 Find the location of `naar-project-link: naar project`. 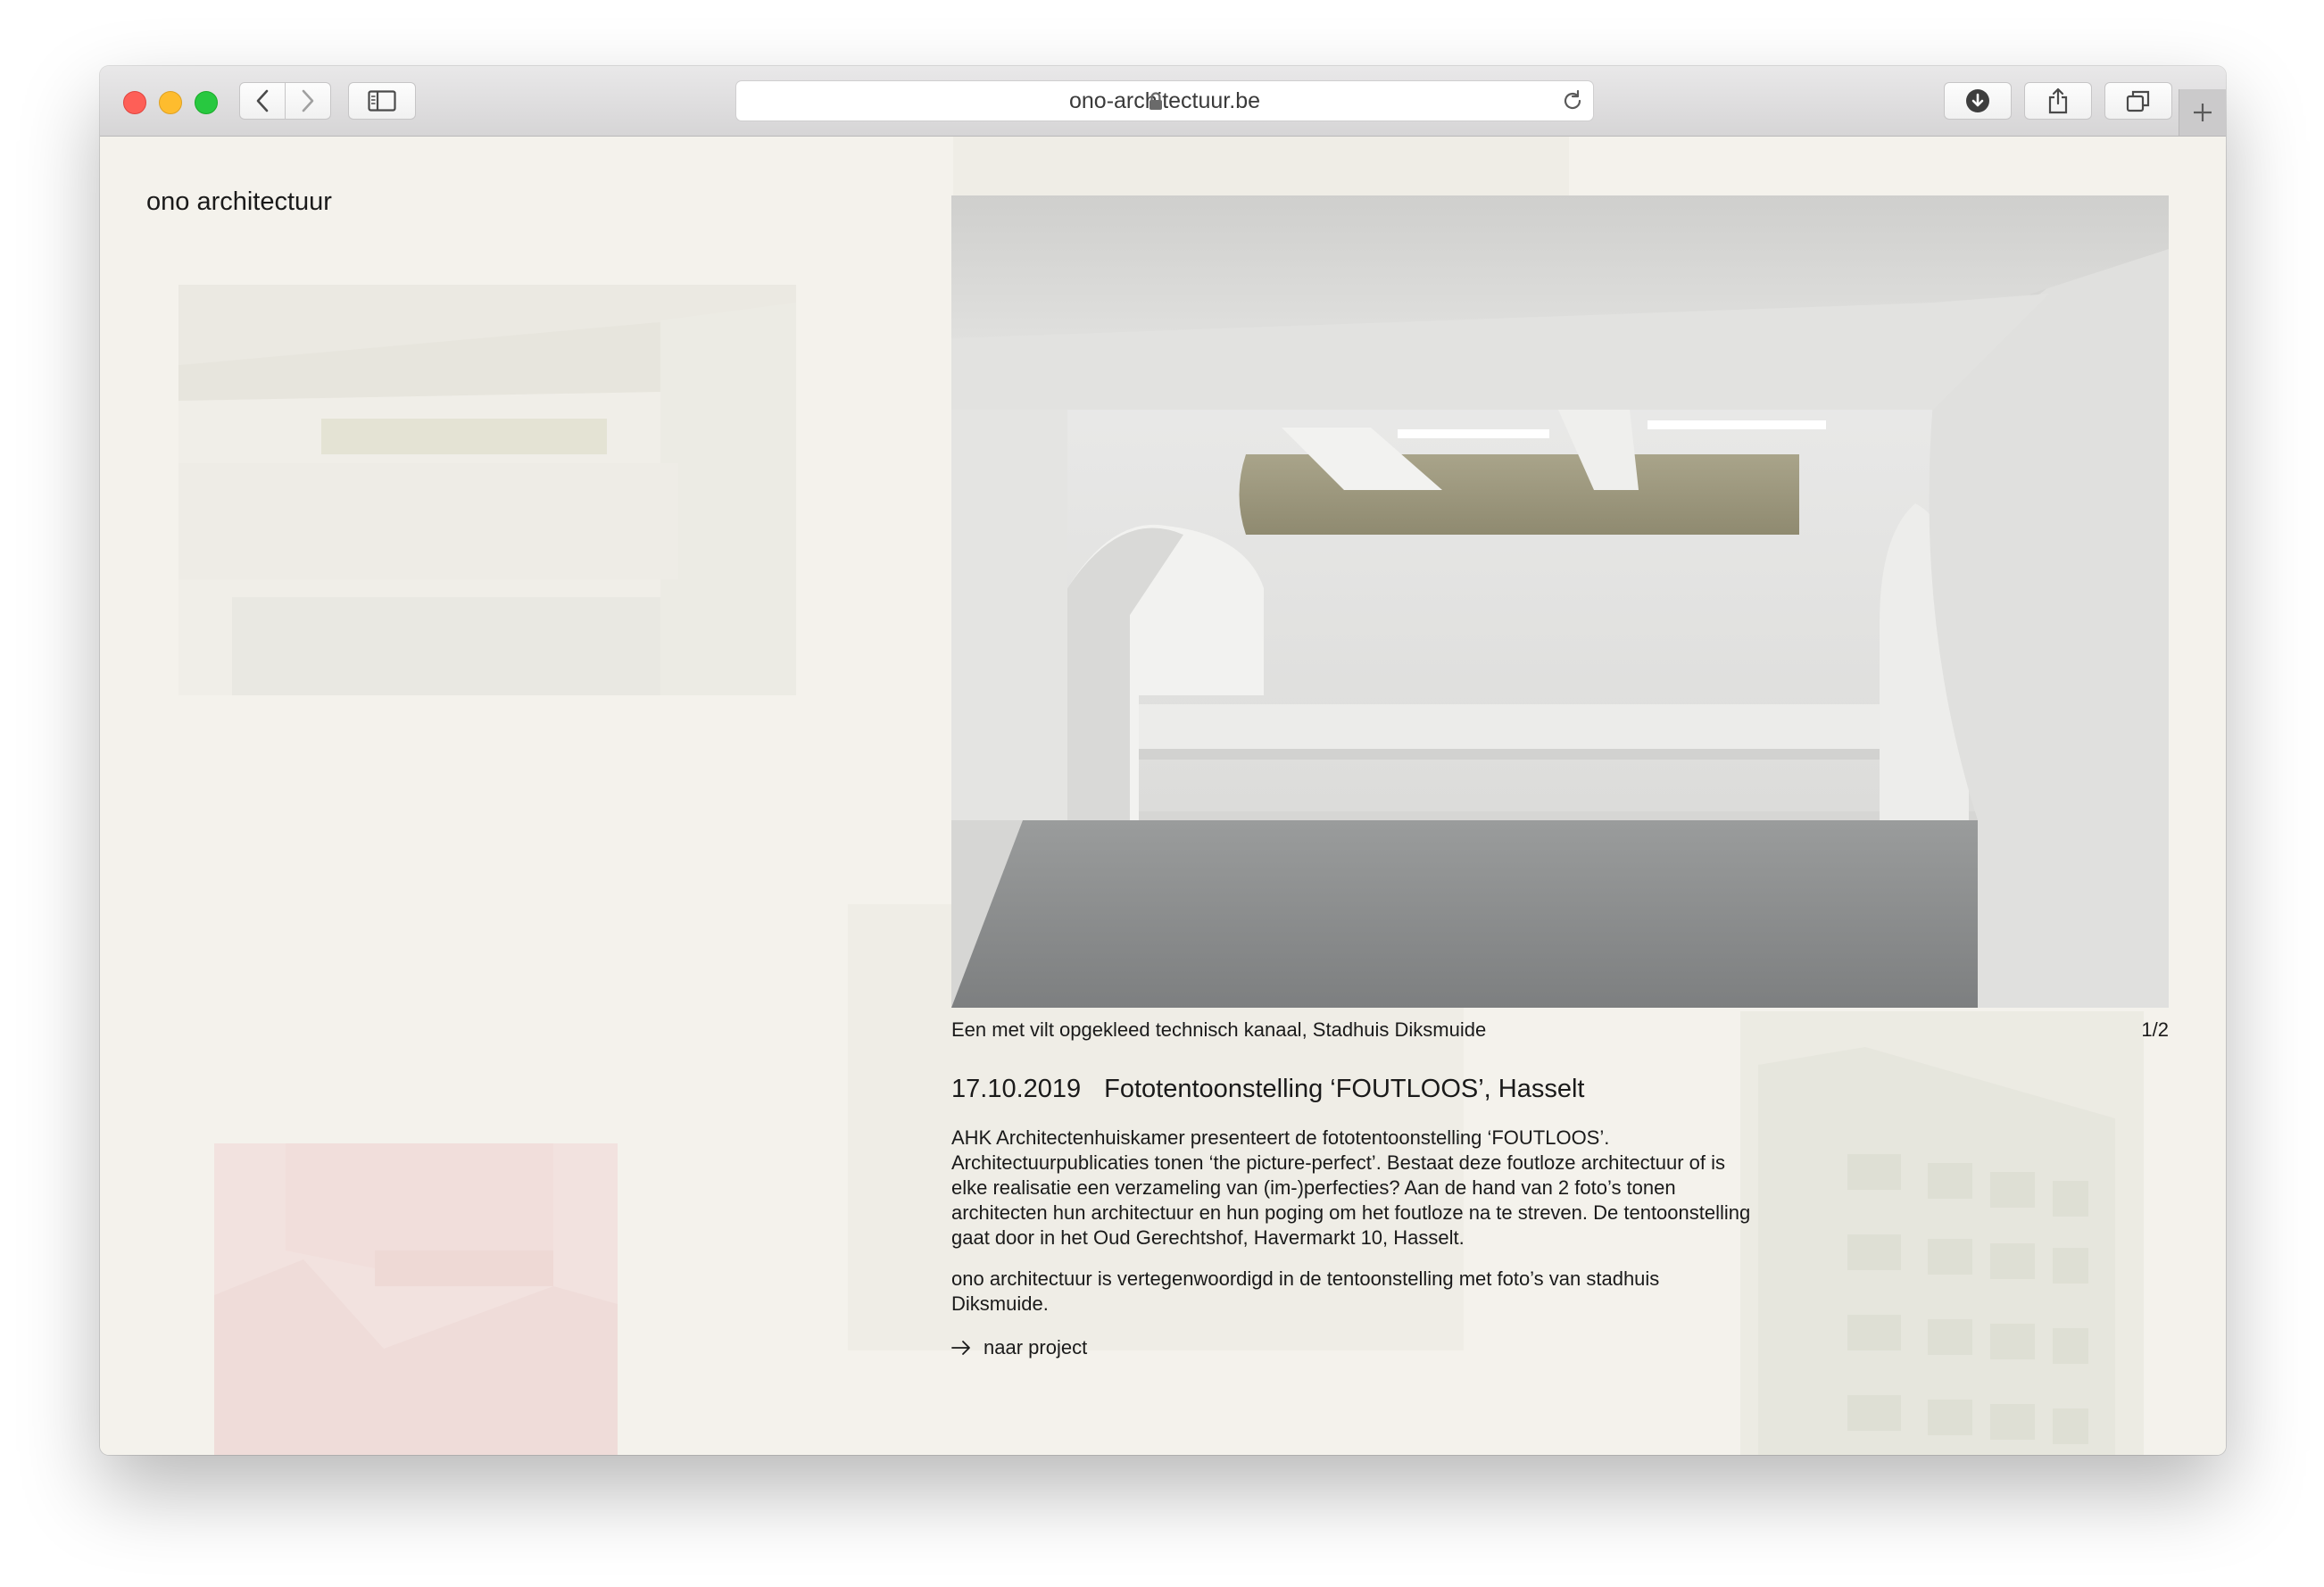

naar-project-link: naar project is located at coordinates (1019, 1347).